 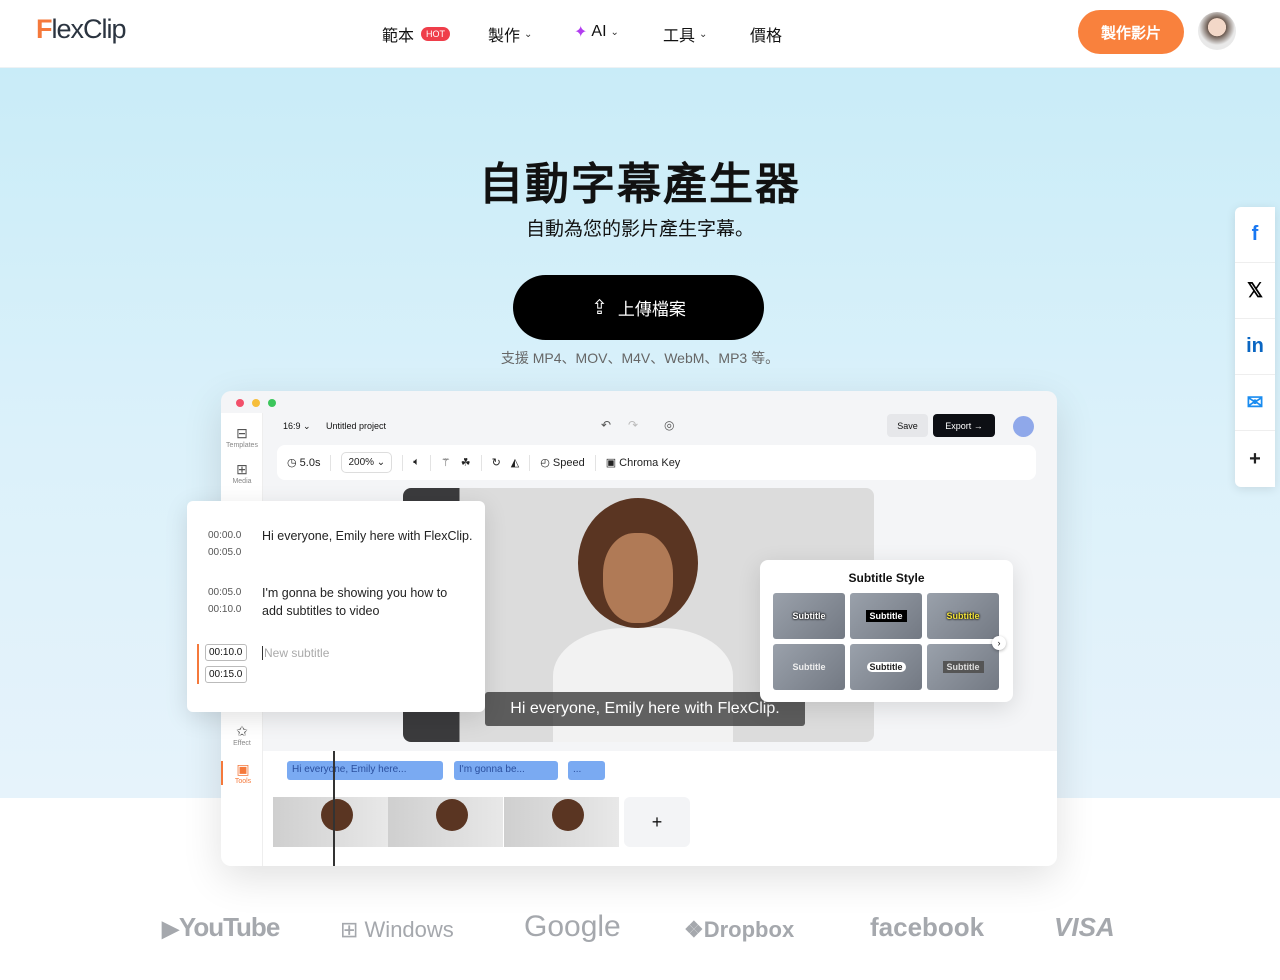 I want to click on page-subtitle: 自動為您的影片產生字幕。, so click(x=639, y=229).